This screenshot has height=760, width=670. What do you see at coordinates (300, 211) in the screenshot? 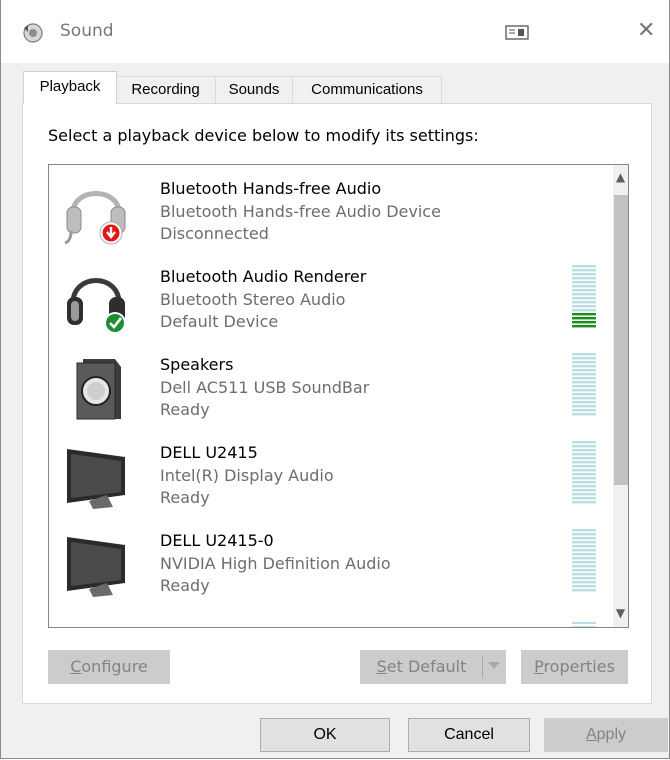
I see `device-description: Bluetooth Hands-free Audio Device` at bounding box center [300, 211].